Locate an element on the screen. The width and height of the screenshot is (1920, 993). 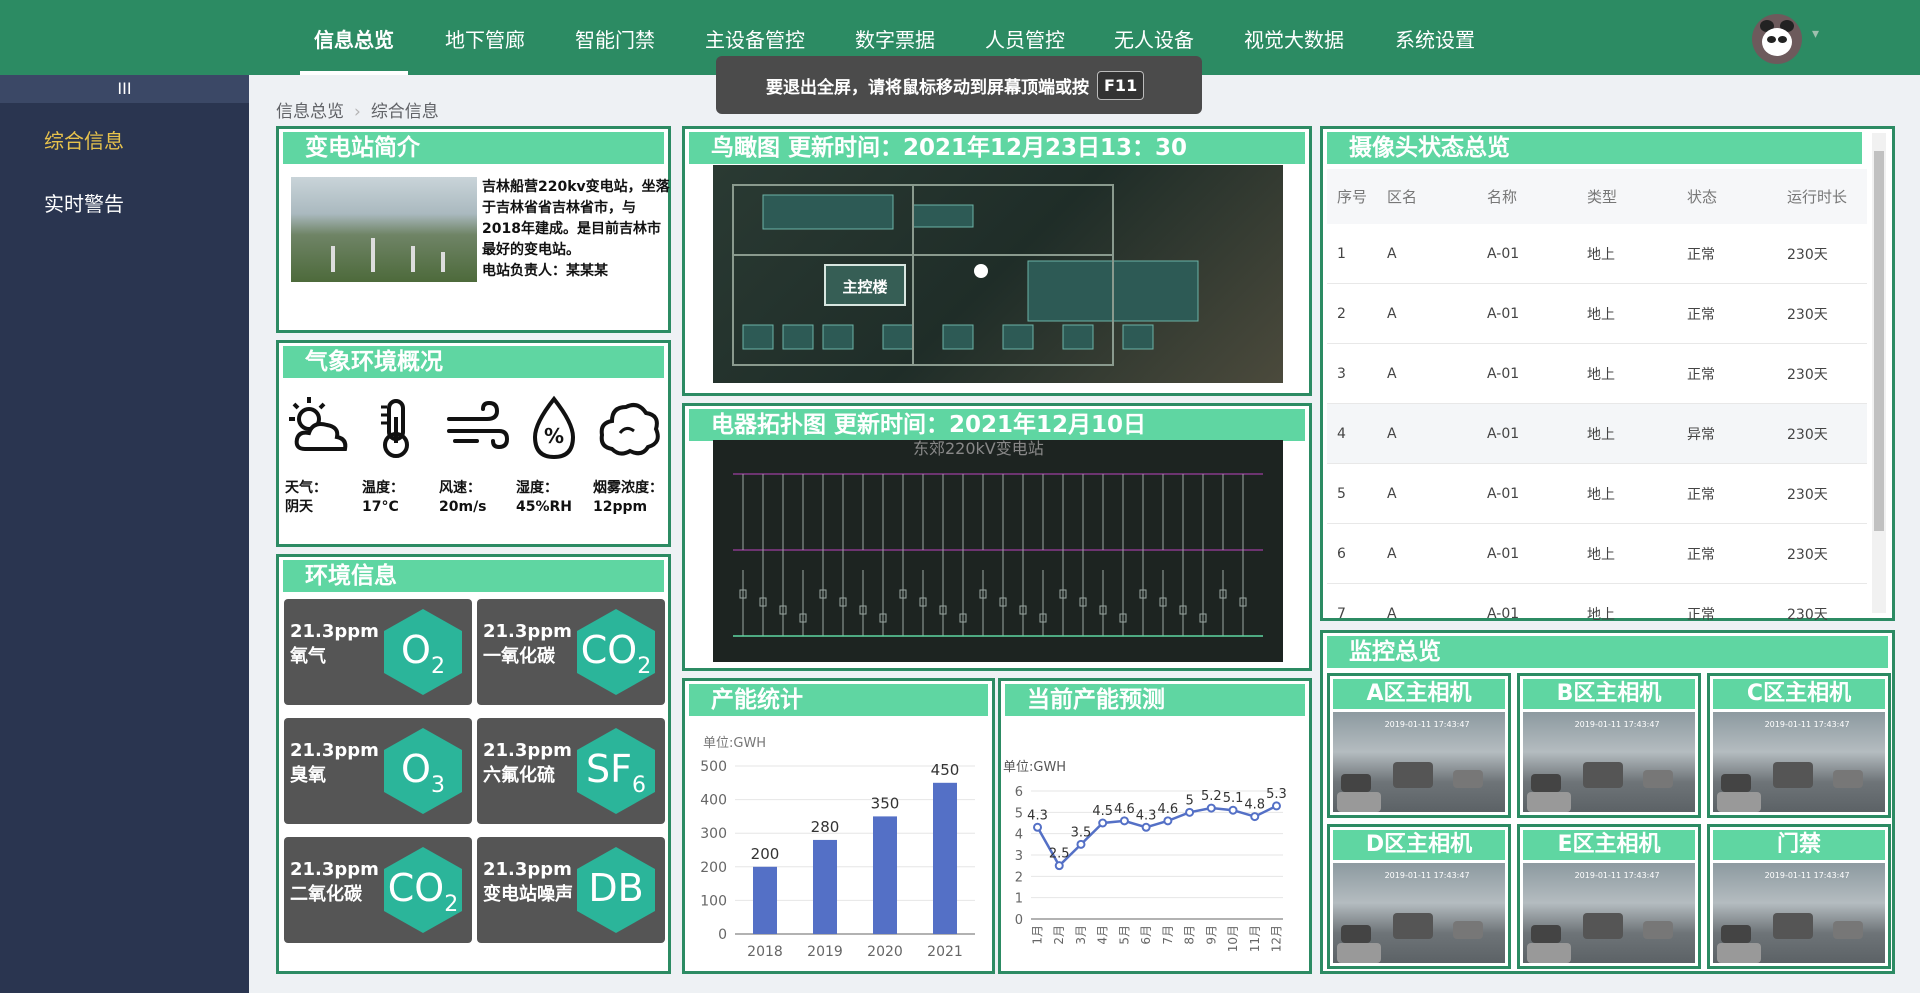
table-row: 1 A A-01 地上 正常 230天 is located at coordinates (1597, 254).